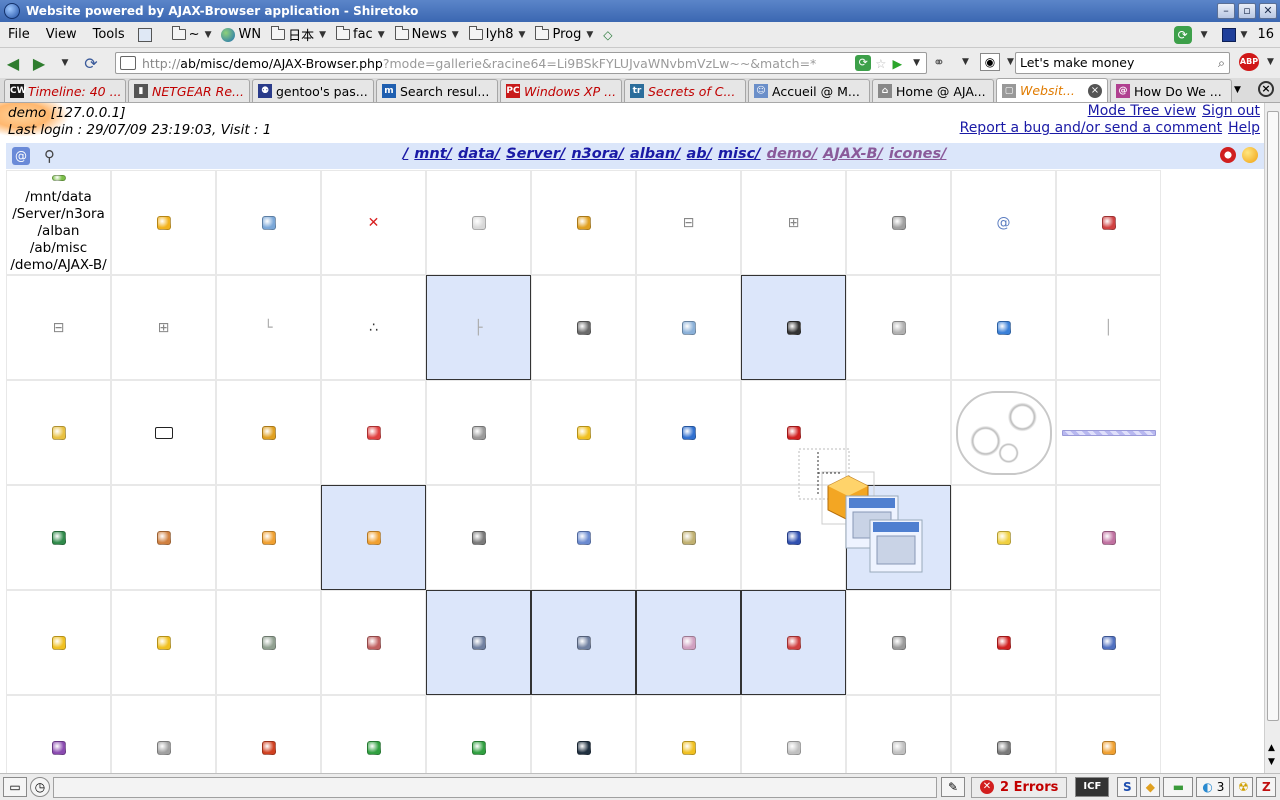 This screenshot has height=800, width=1280. What do you see at coordinates (1052, 90) in the screenshot?
I see `tab-8: ▢ Websit... ×` at bounding box center [1052, 90].